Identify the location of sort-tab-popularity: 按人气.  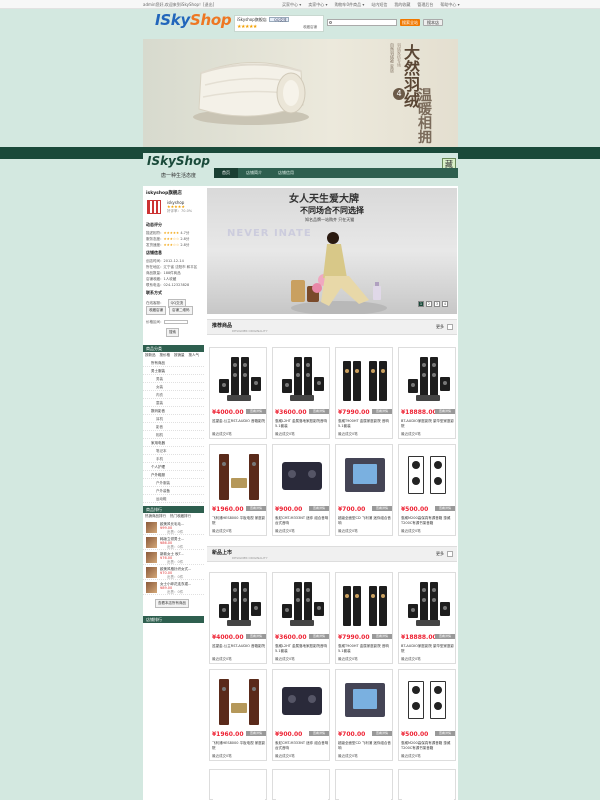
(194, 355).